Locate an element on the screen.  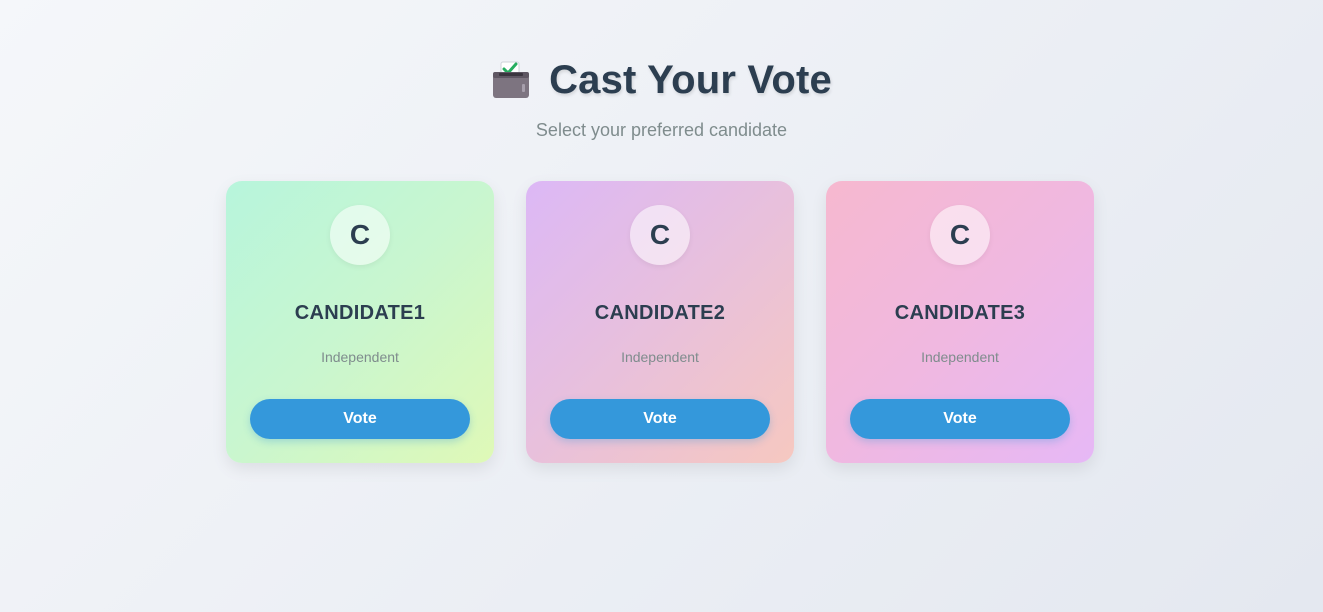
candidate-name: CANDIDATE3 is located at coordinates (960, 313).